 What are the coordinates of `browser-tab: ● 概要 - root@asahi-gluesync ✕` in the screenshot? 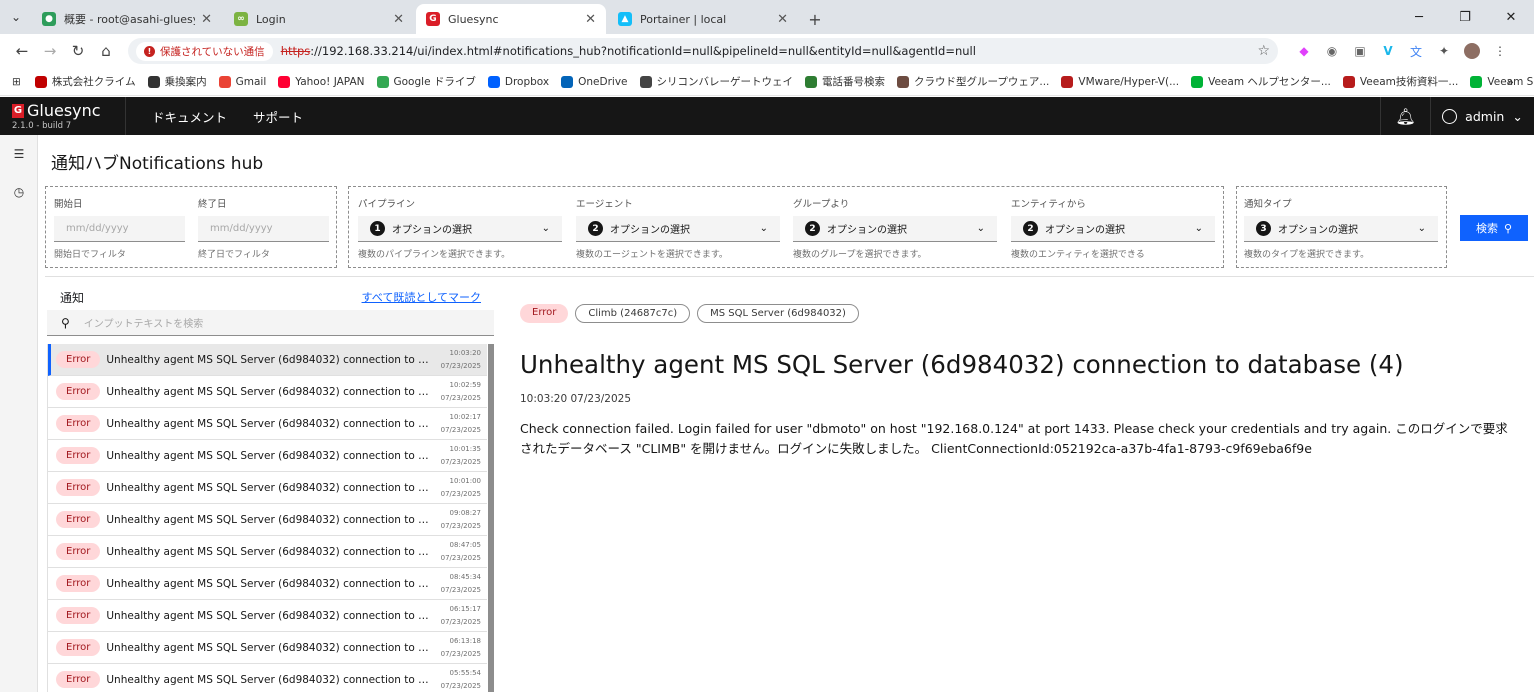 It's located at (127, 19).